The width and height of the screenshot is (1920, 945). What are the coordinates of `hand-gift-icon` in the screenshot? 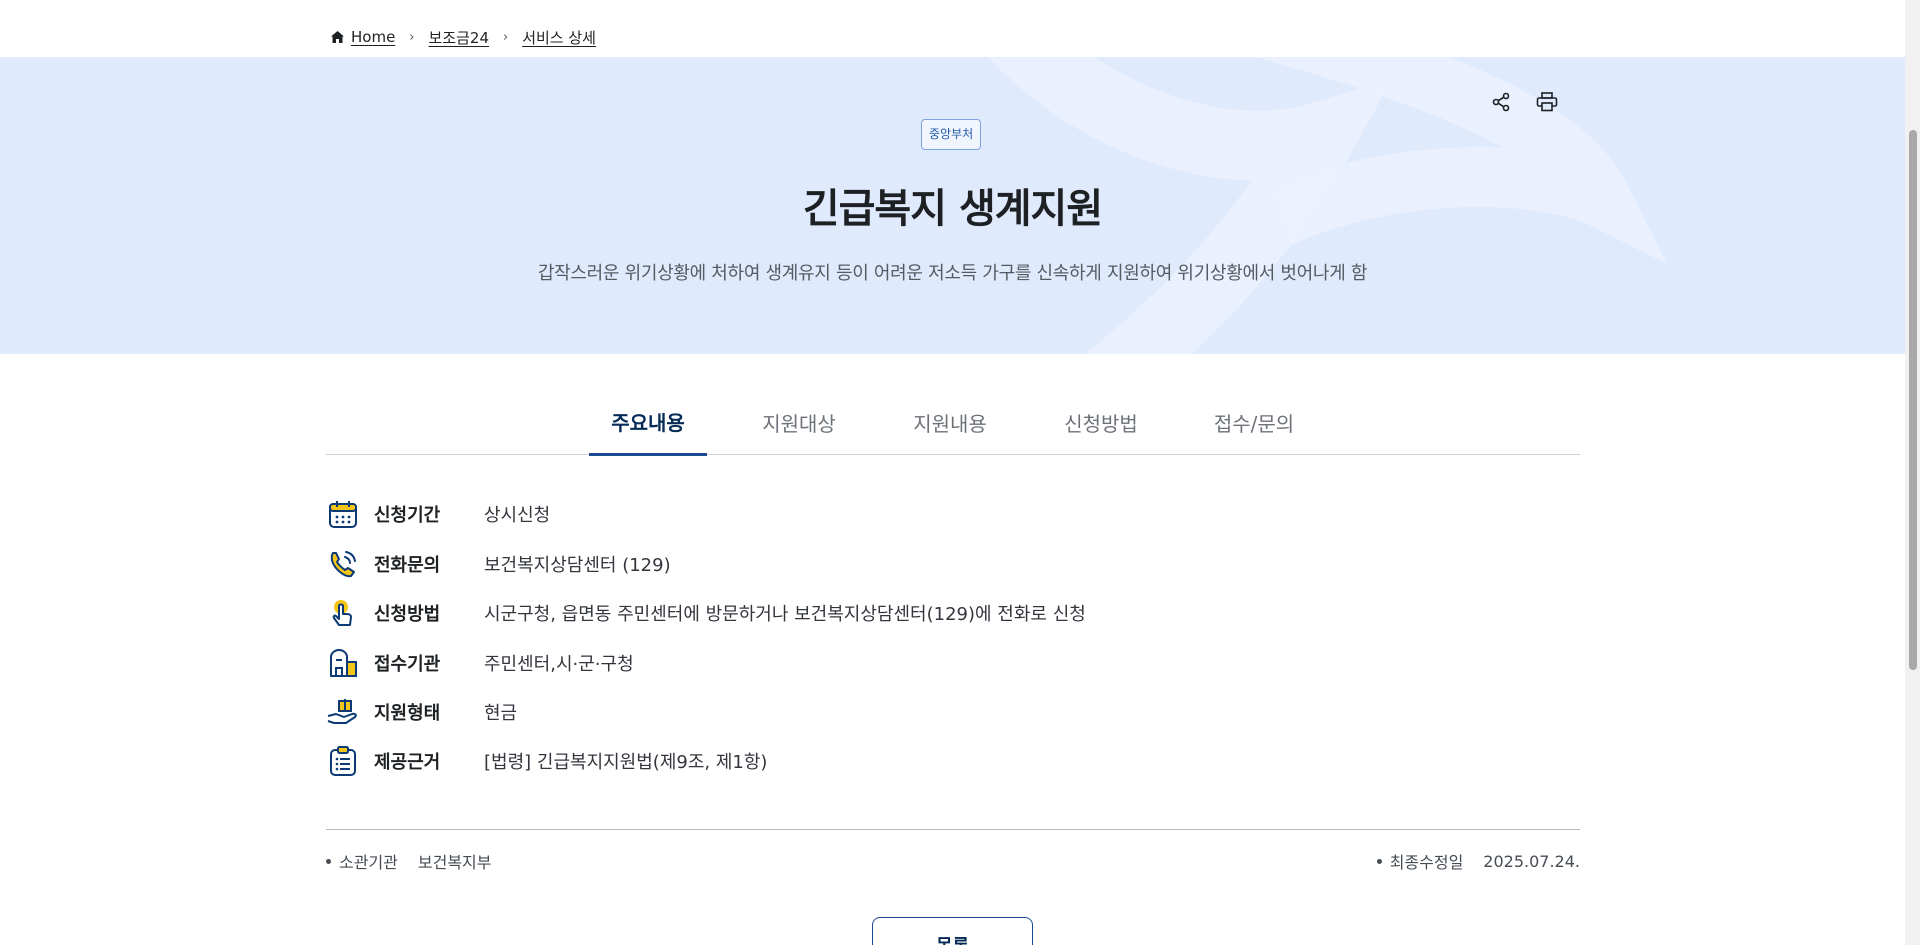 It's located at (343, 712).